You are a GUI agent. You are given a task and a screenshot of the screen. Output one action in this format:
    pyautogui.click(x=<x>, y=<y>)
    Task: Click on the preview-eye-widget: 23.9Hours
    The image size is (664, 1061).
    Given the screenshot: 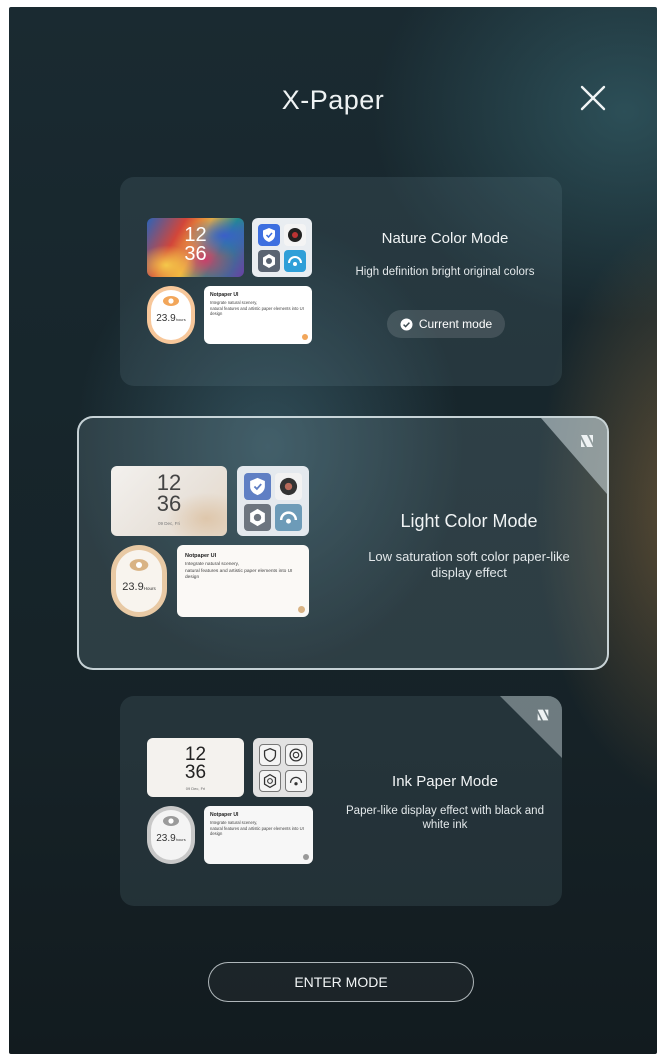 What is the action you would take?
    pyautogui.click(x=139, y=581)
    